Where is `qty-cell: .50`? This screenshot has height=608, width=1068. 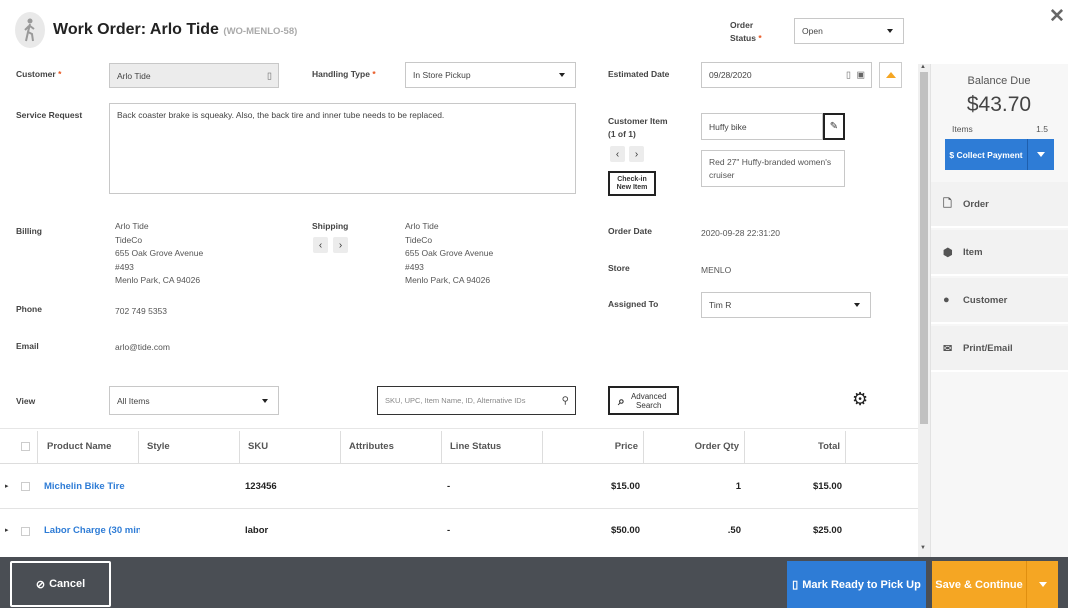 qty-cell: .50 is located at coordinates (692, 530).